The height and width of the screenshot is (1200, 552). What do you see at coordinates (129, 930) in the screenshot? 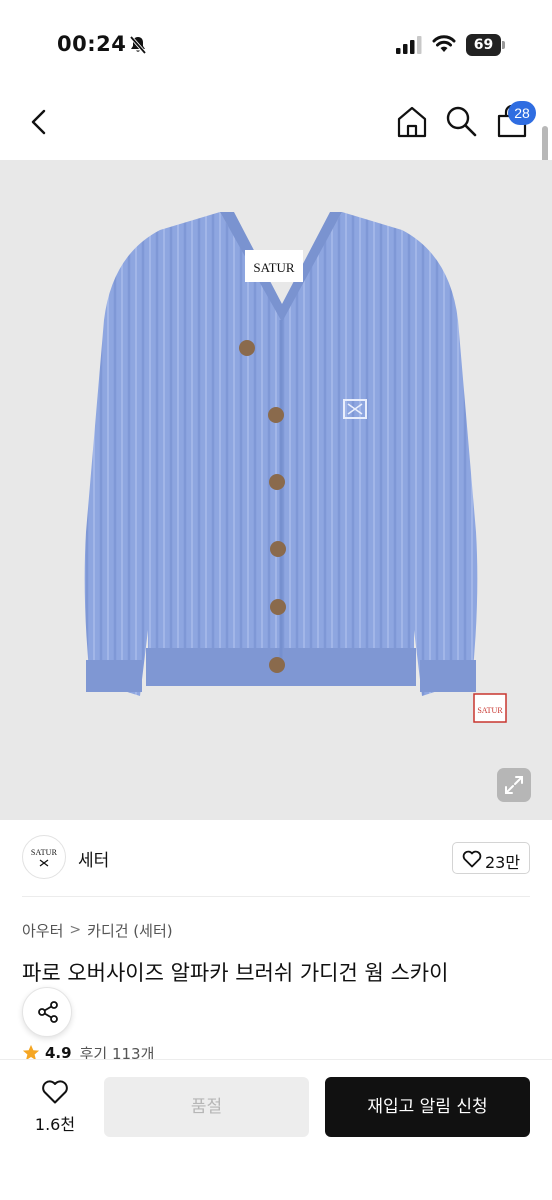
I see `breadcrumb-item-cardigan: 카디건 (세터)` at bounding box center [129, 930].